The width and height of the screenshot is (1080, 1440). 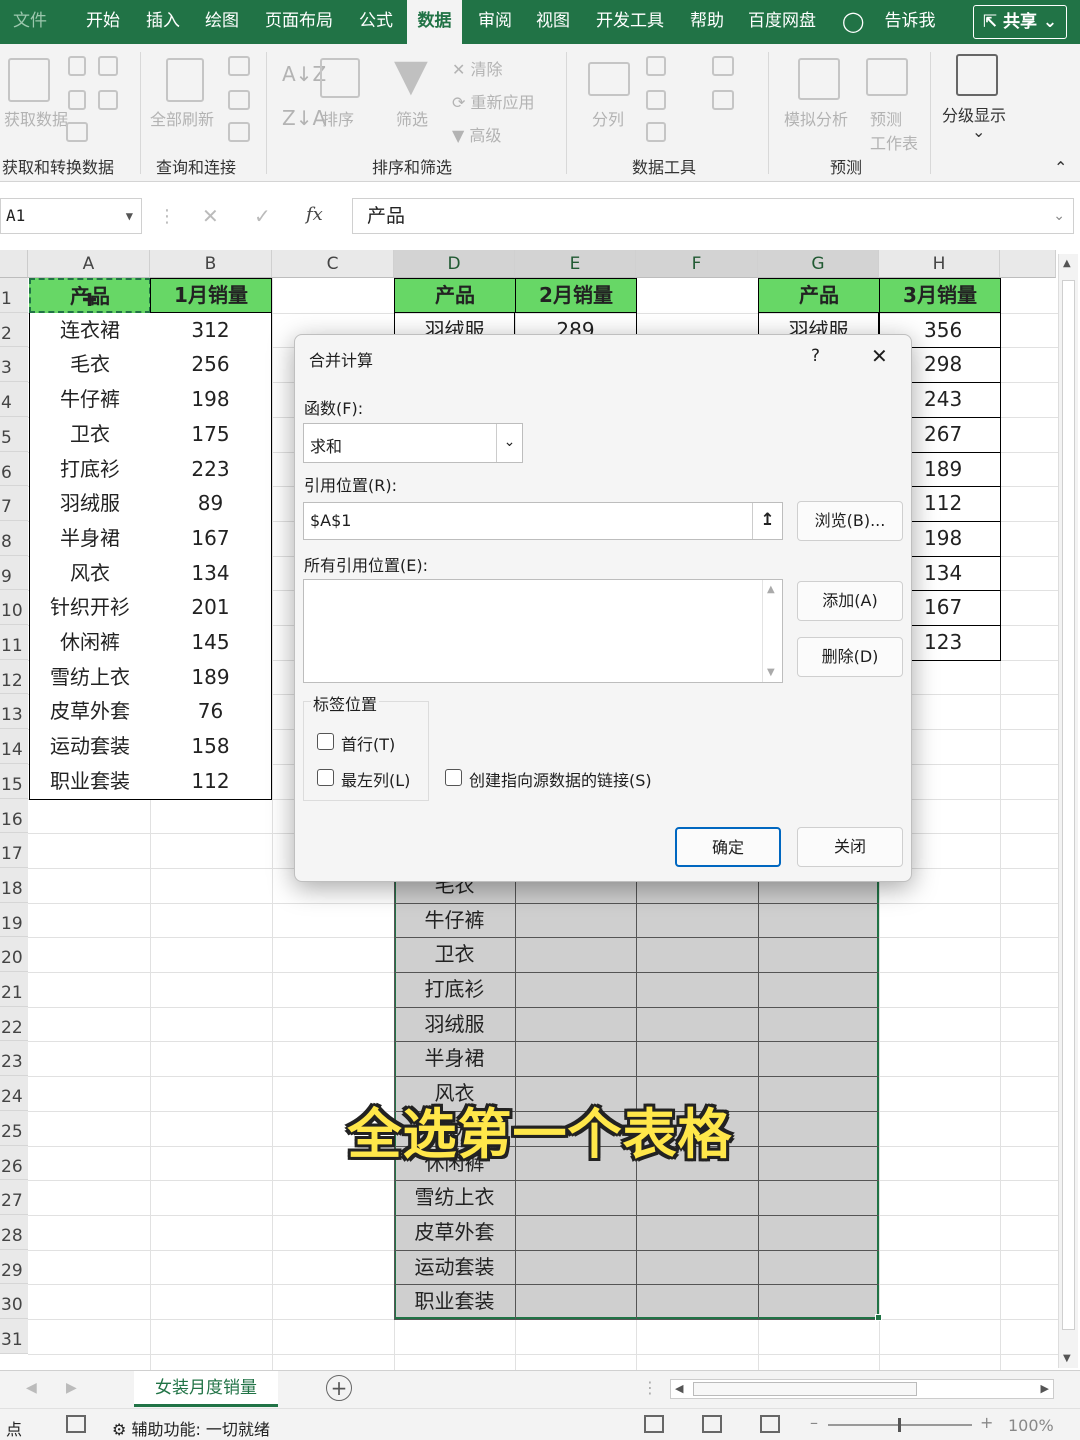 What do you see at coordinates (608, 118) in the screenshot?
I see `text-to-columns-button: 分列` at bounding box center [608, 118].